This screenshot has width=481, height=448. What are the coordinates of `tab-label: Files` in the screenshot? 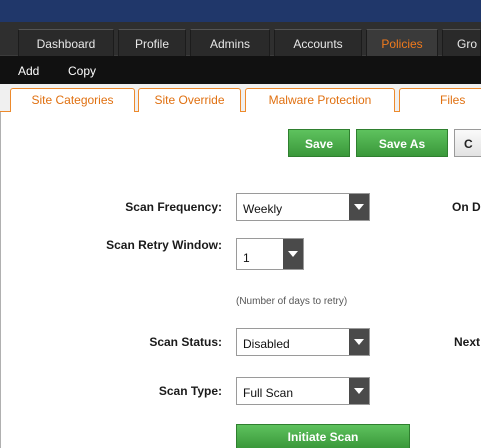 It's located at (453, 100).